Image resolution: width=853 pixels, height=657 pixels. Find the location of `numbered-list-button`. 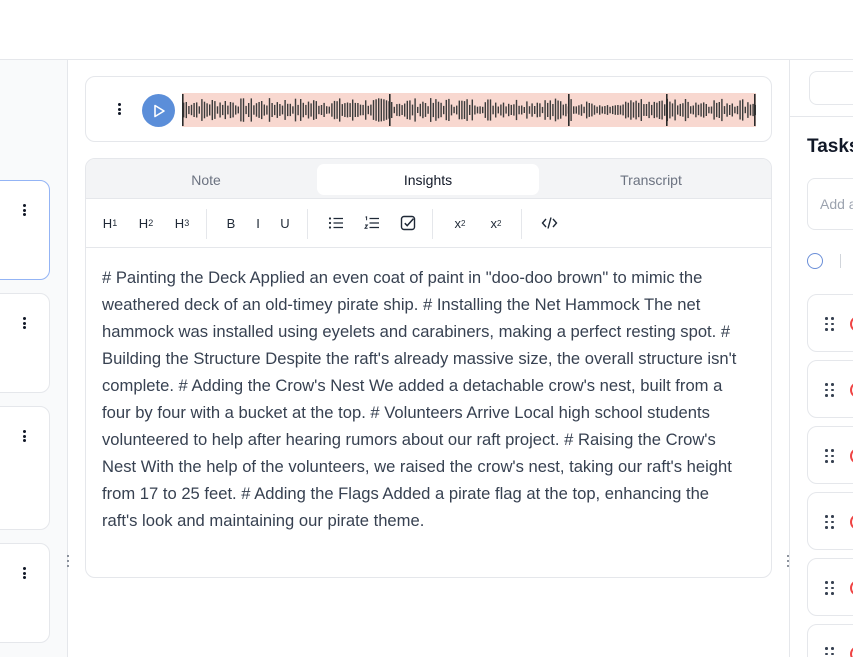

numbered-list-button is located at coordinates (372, 223).